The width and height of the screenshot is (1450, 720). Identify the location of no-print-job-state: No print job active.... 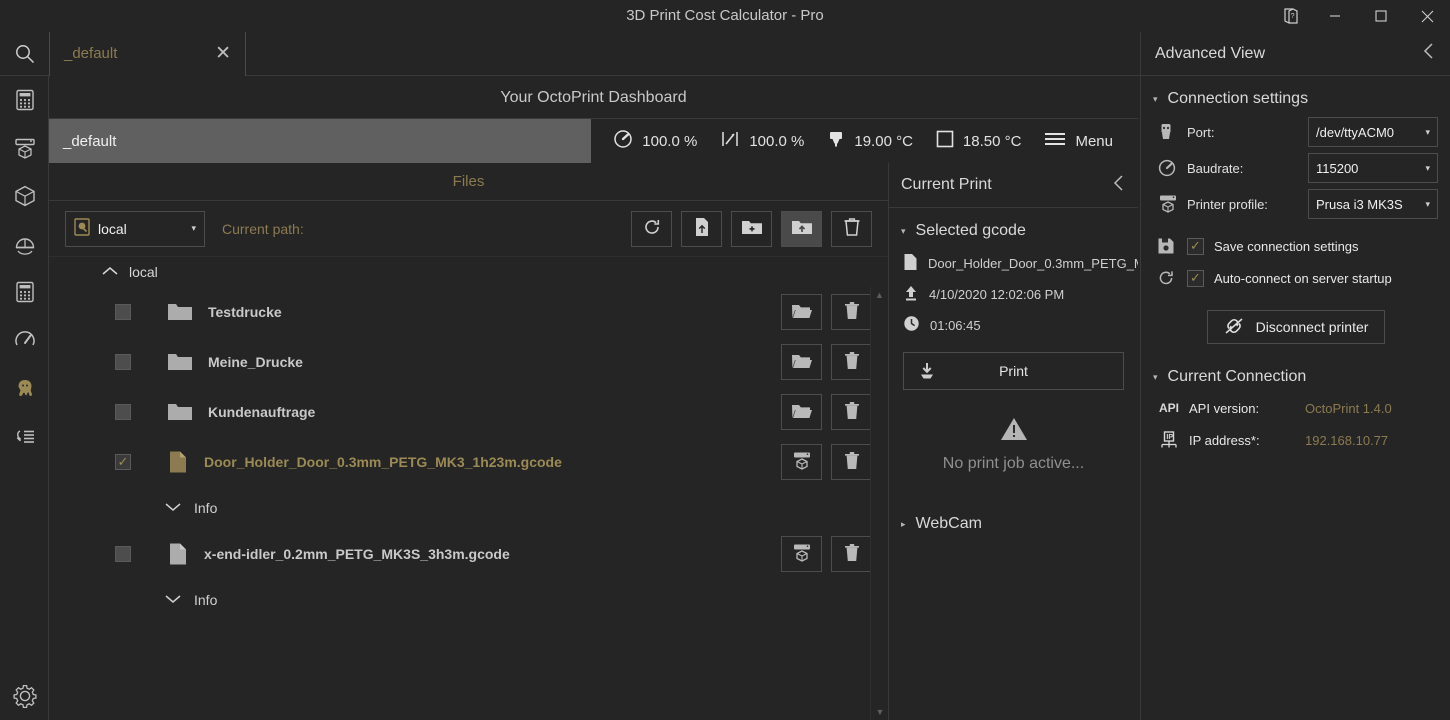
(1013, 444).